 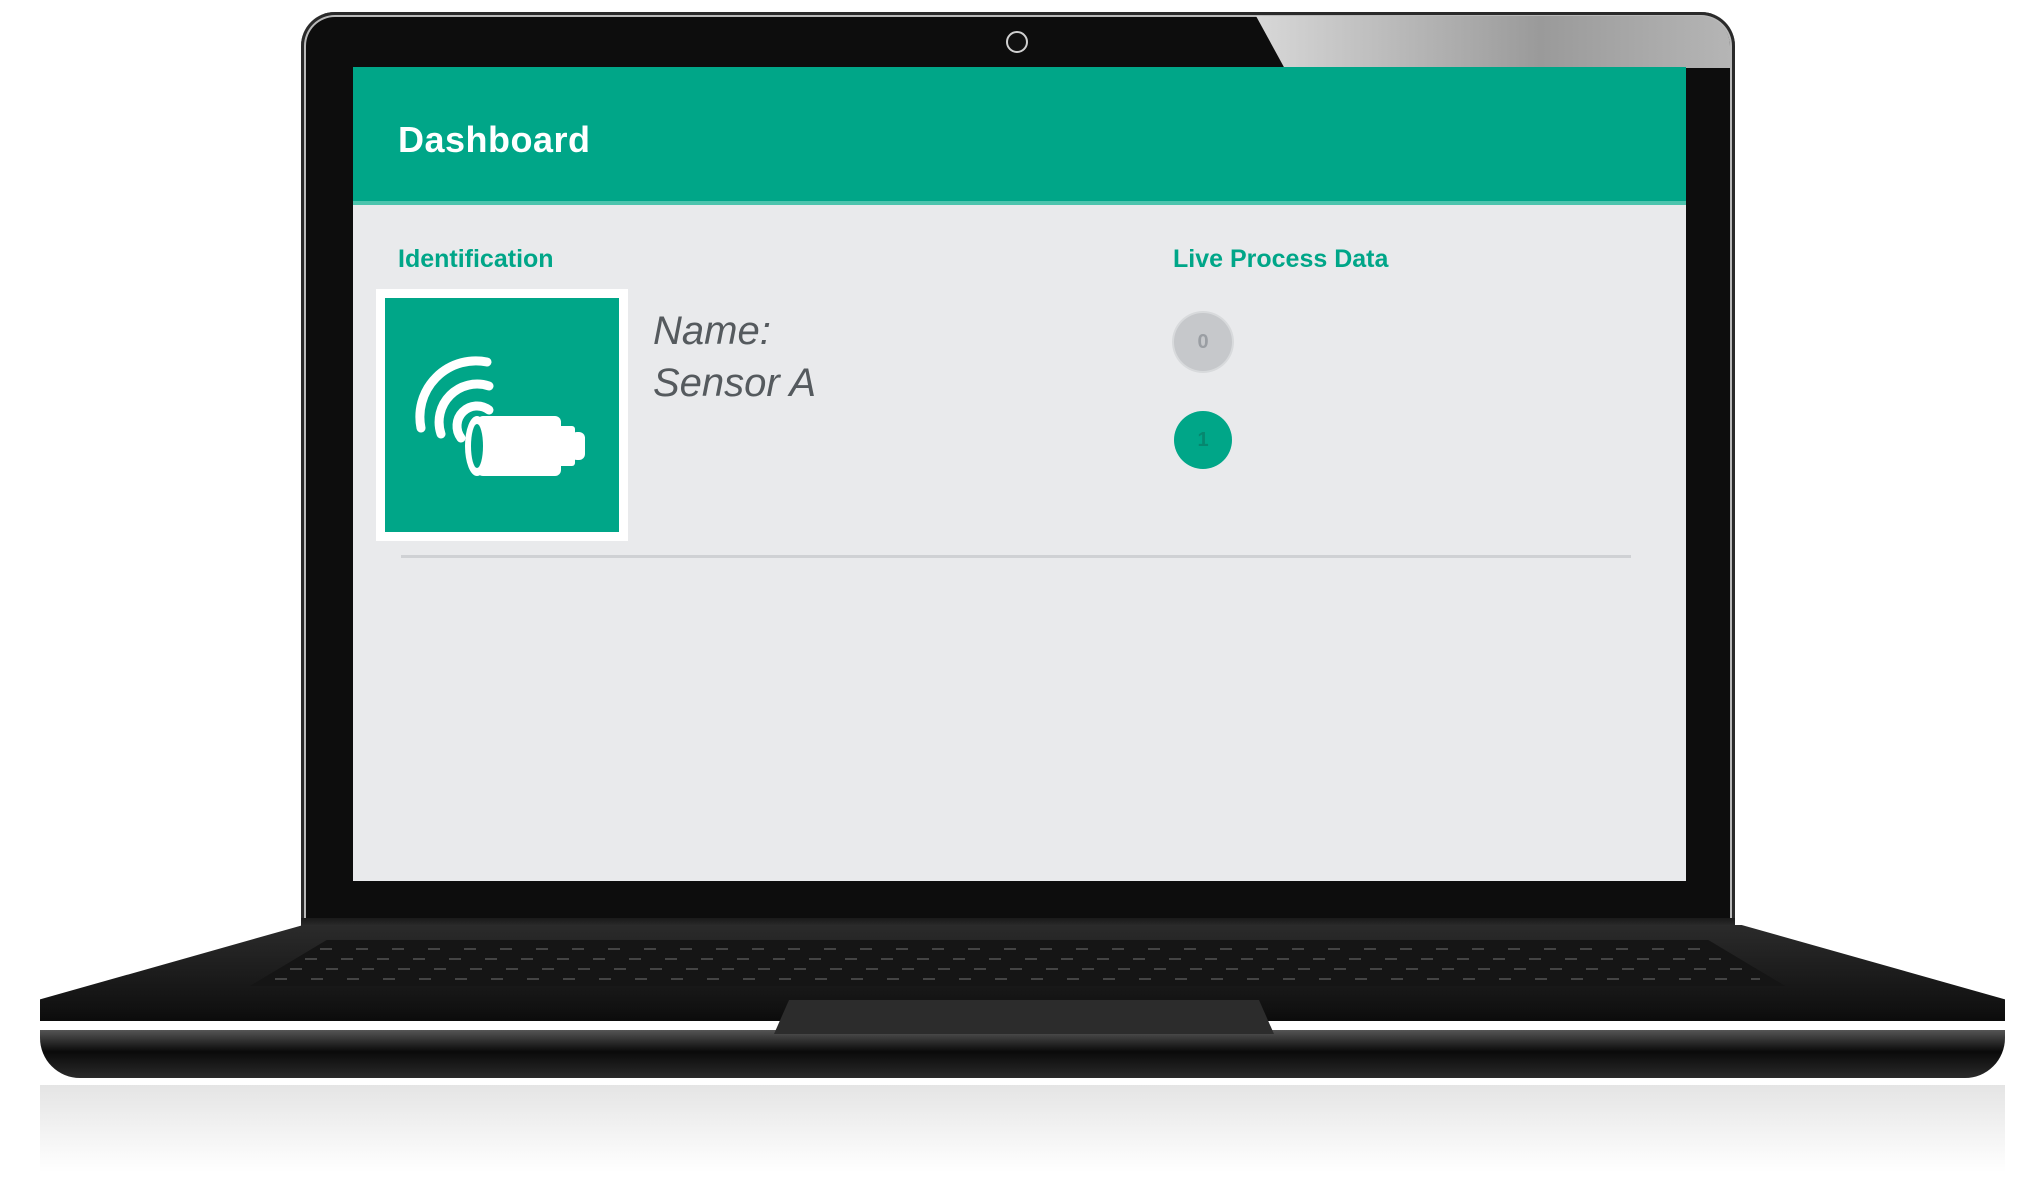 I want to click on laptop-trackpad, so click(x=1024, y=1017).